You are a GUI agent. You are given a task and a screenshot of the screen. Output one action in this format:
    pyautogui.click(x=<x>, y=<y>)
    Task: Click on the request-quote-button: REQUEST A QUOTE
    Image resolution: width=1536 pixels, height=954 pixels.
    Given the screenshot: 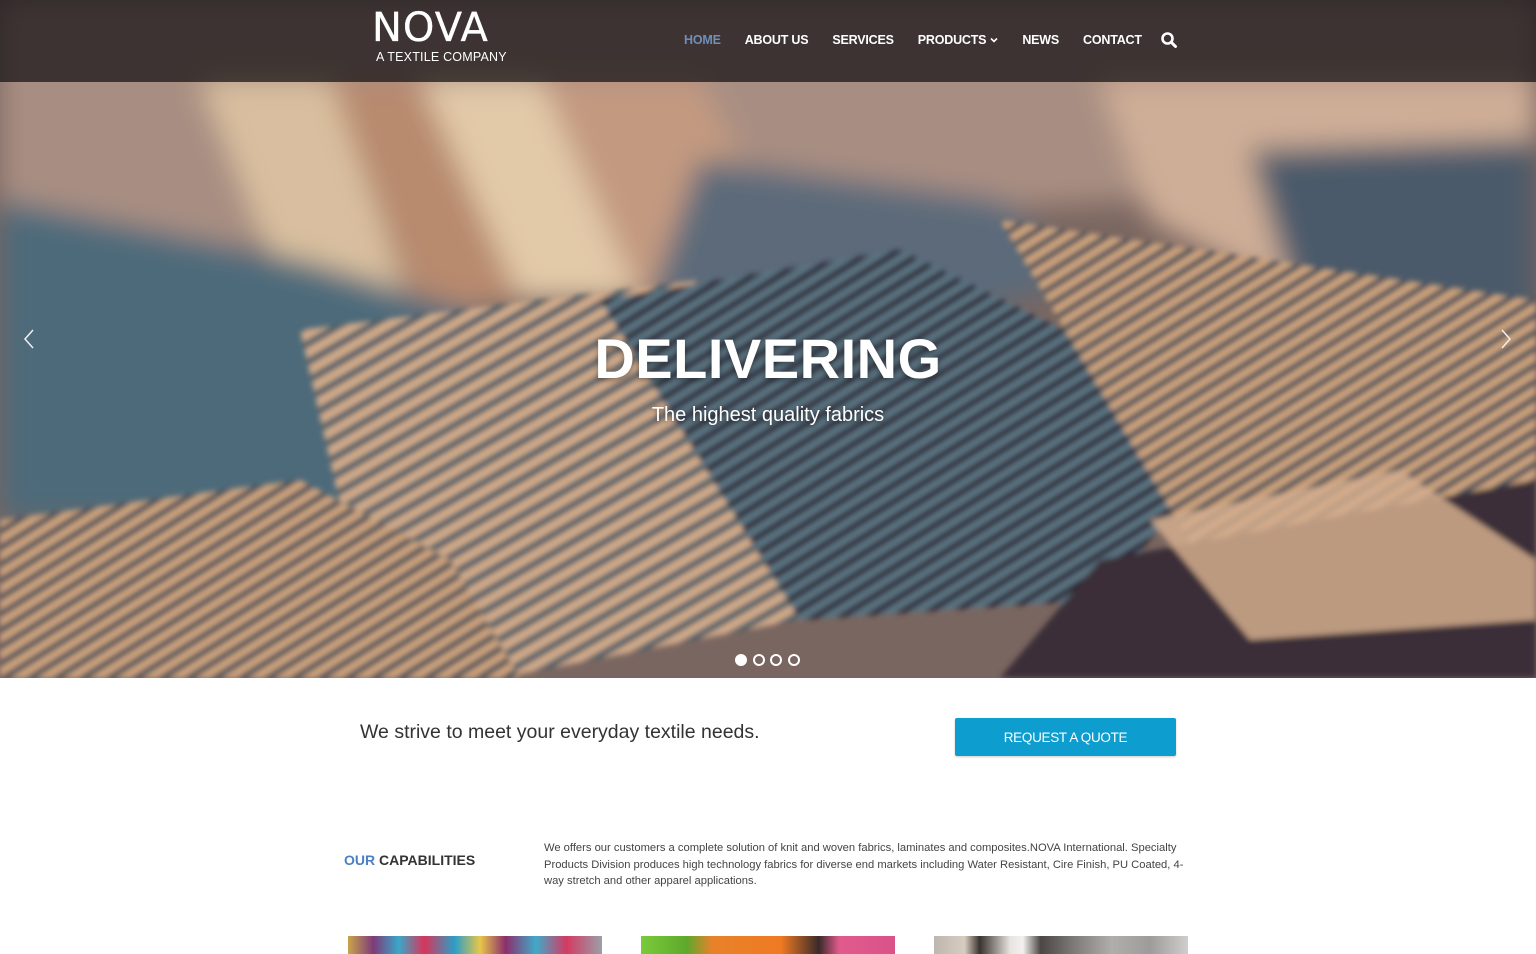 What is the action you would take?
    pyautogui.click(x=1065, y=737)
    